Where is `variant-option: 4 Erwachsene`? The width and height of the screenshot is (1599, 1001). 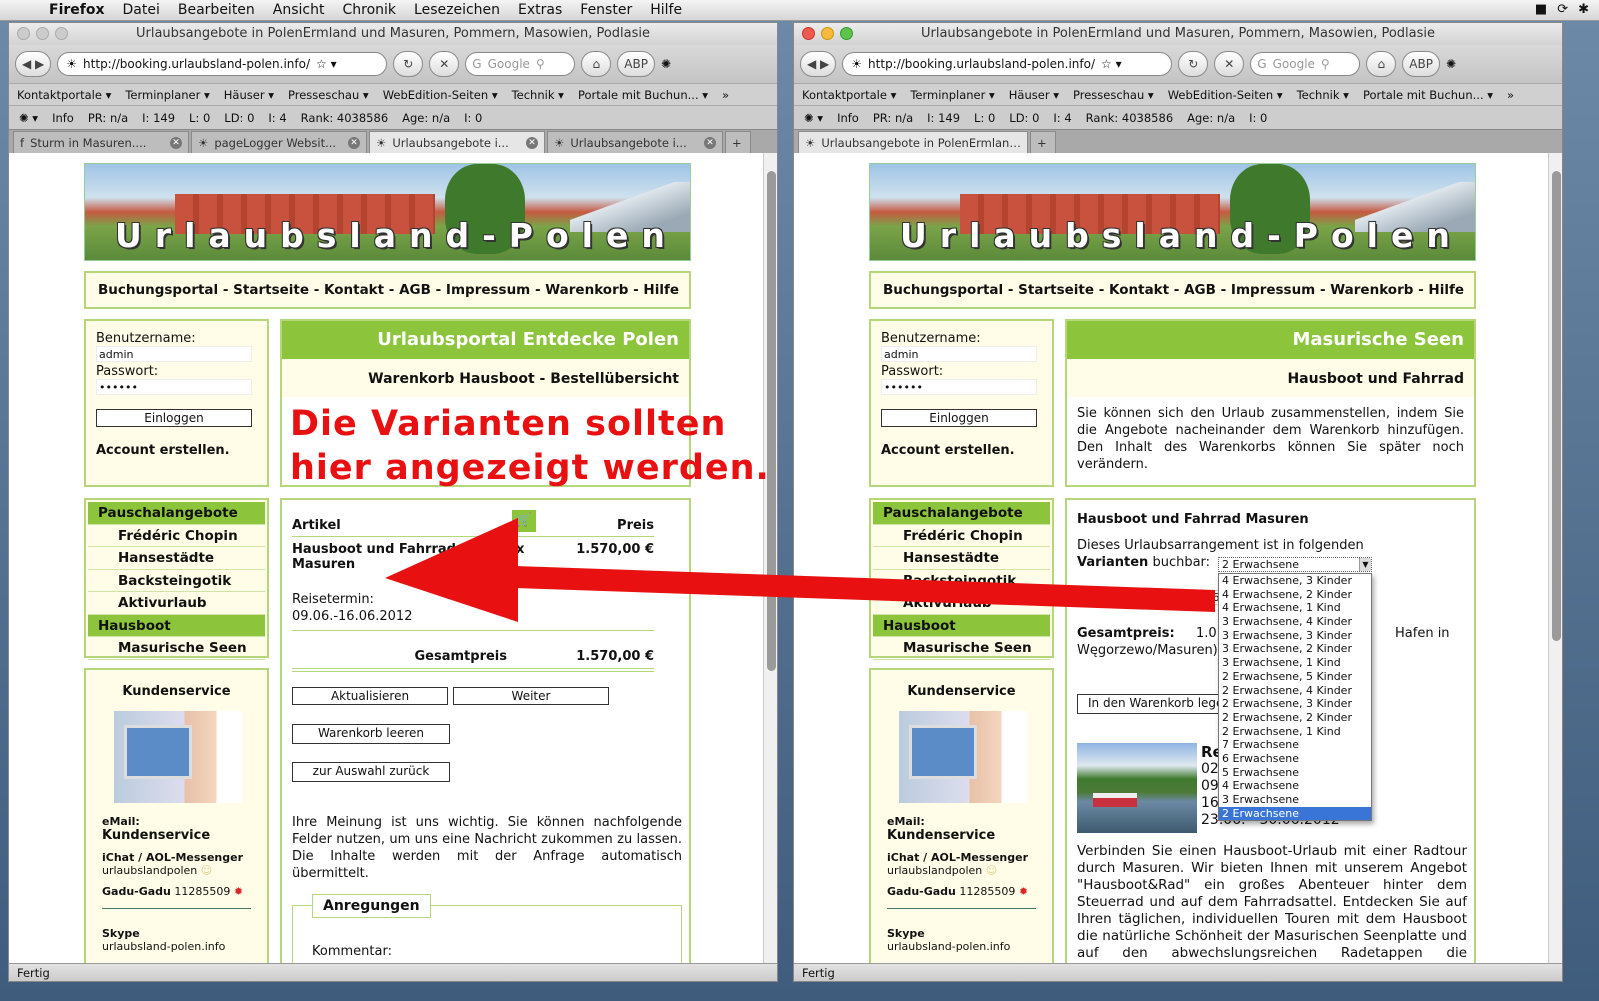
variant-option: 4 Erwachsene is located at coordinates (1295, 786).